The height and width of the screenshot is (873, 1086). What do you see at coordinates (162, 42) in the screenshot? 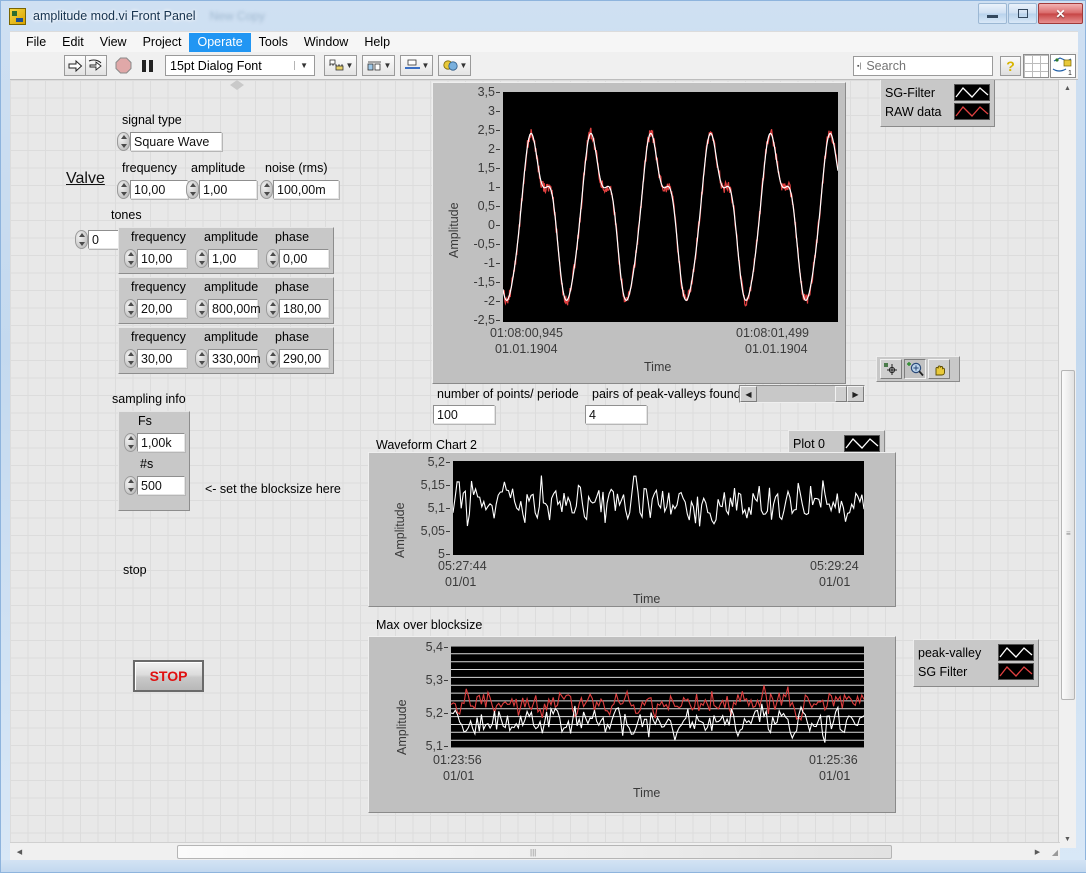
I see `menu-item-project: Project` at bounding box center [162, 42].